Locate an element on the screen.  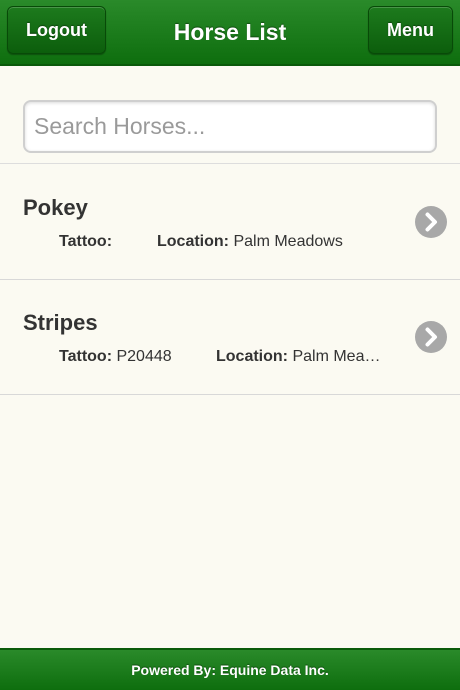
horse-details: Tattoo: Location: Palm Meadows is located at coordinates (229, 242).